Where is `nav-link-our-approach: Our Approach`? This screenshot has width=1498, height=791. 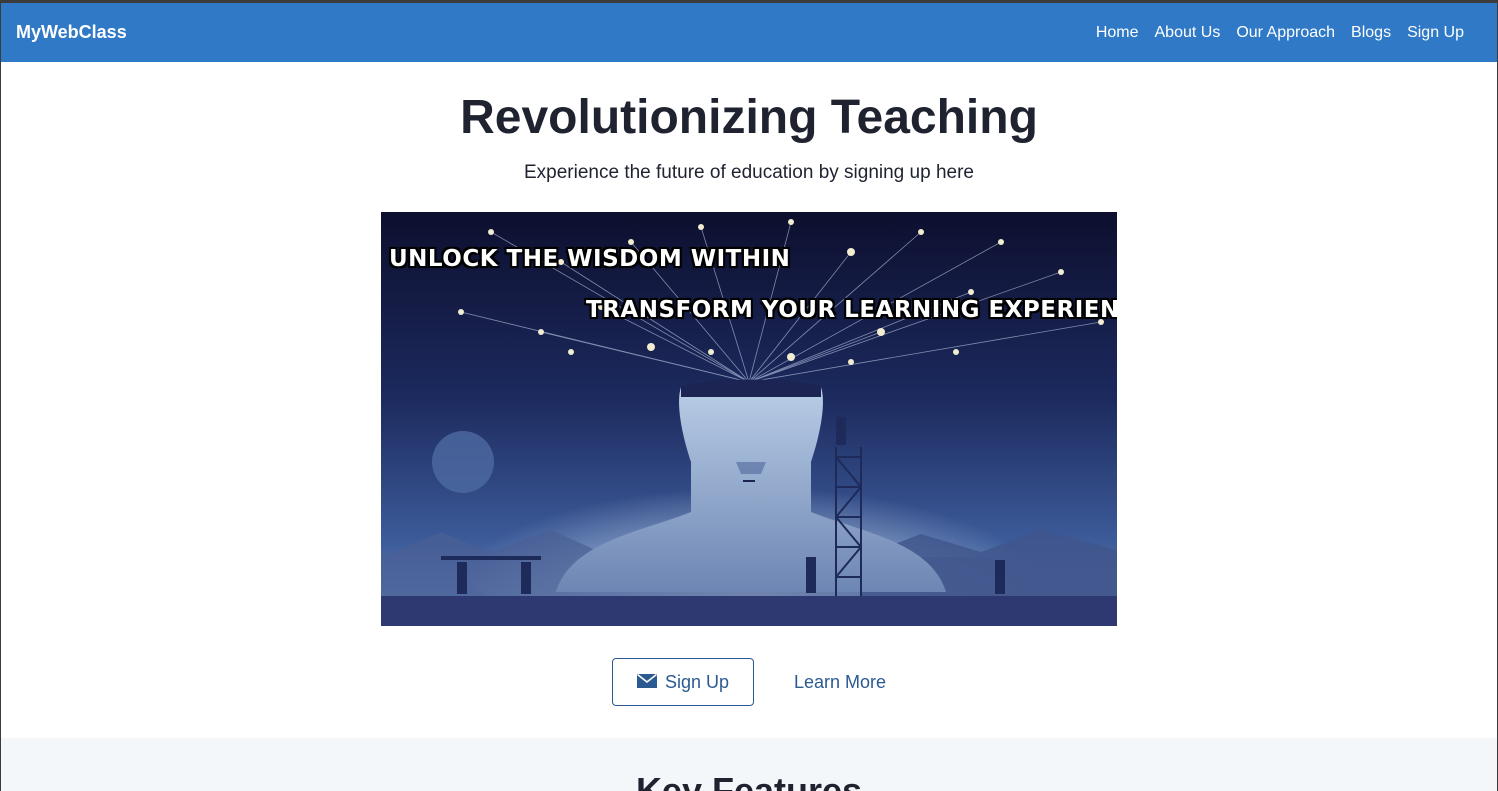
nav-link-our-approach: Our Approach is located at coordinates (1285, 33).